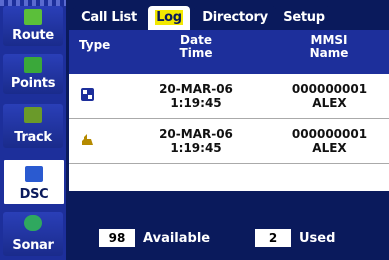  I want to click on sonar-icon, so click(33, 223).